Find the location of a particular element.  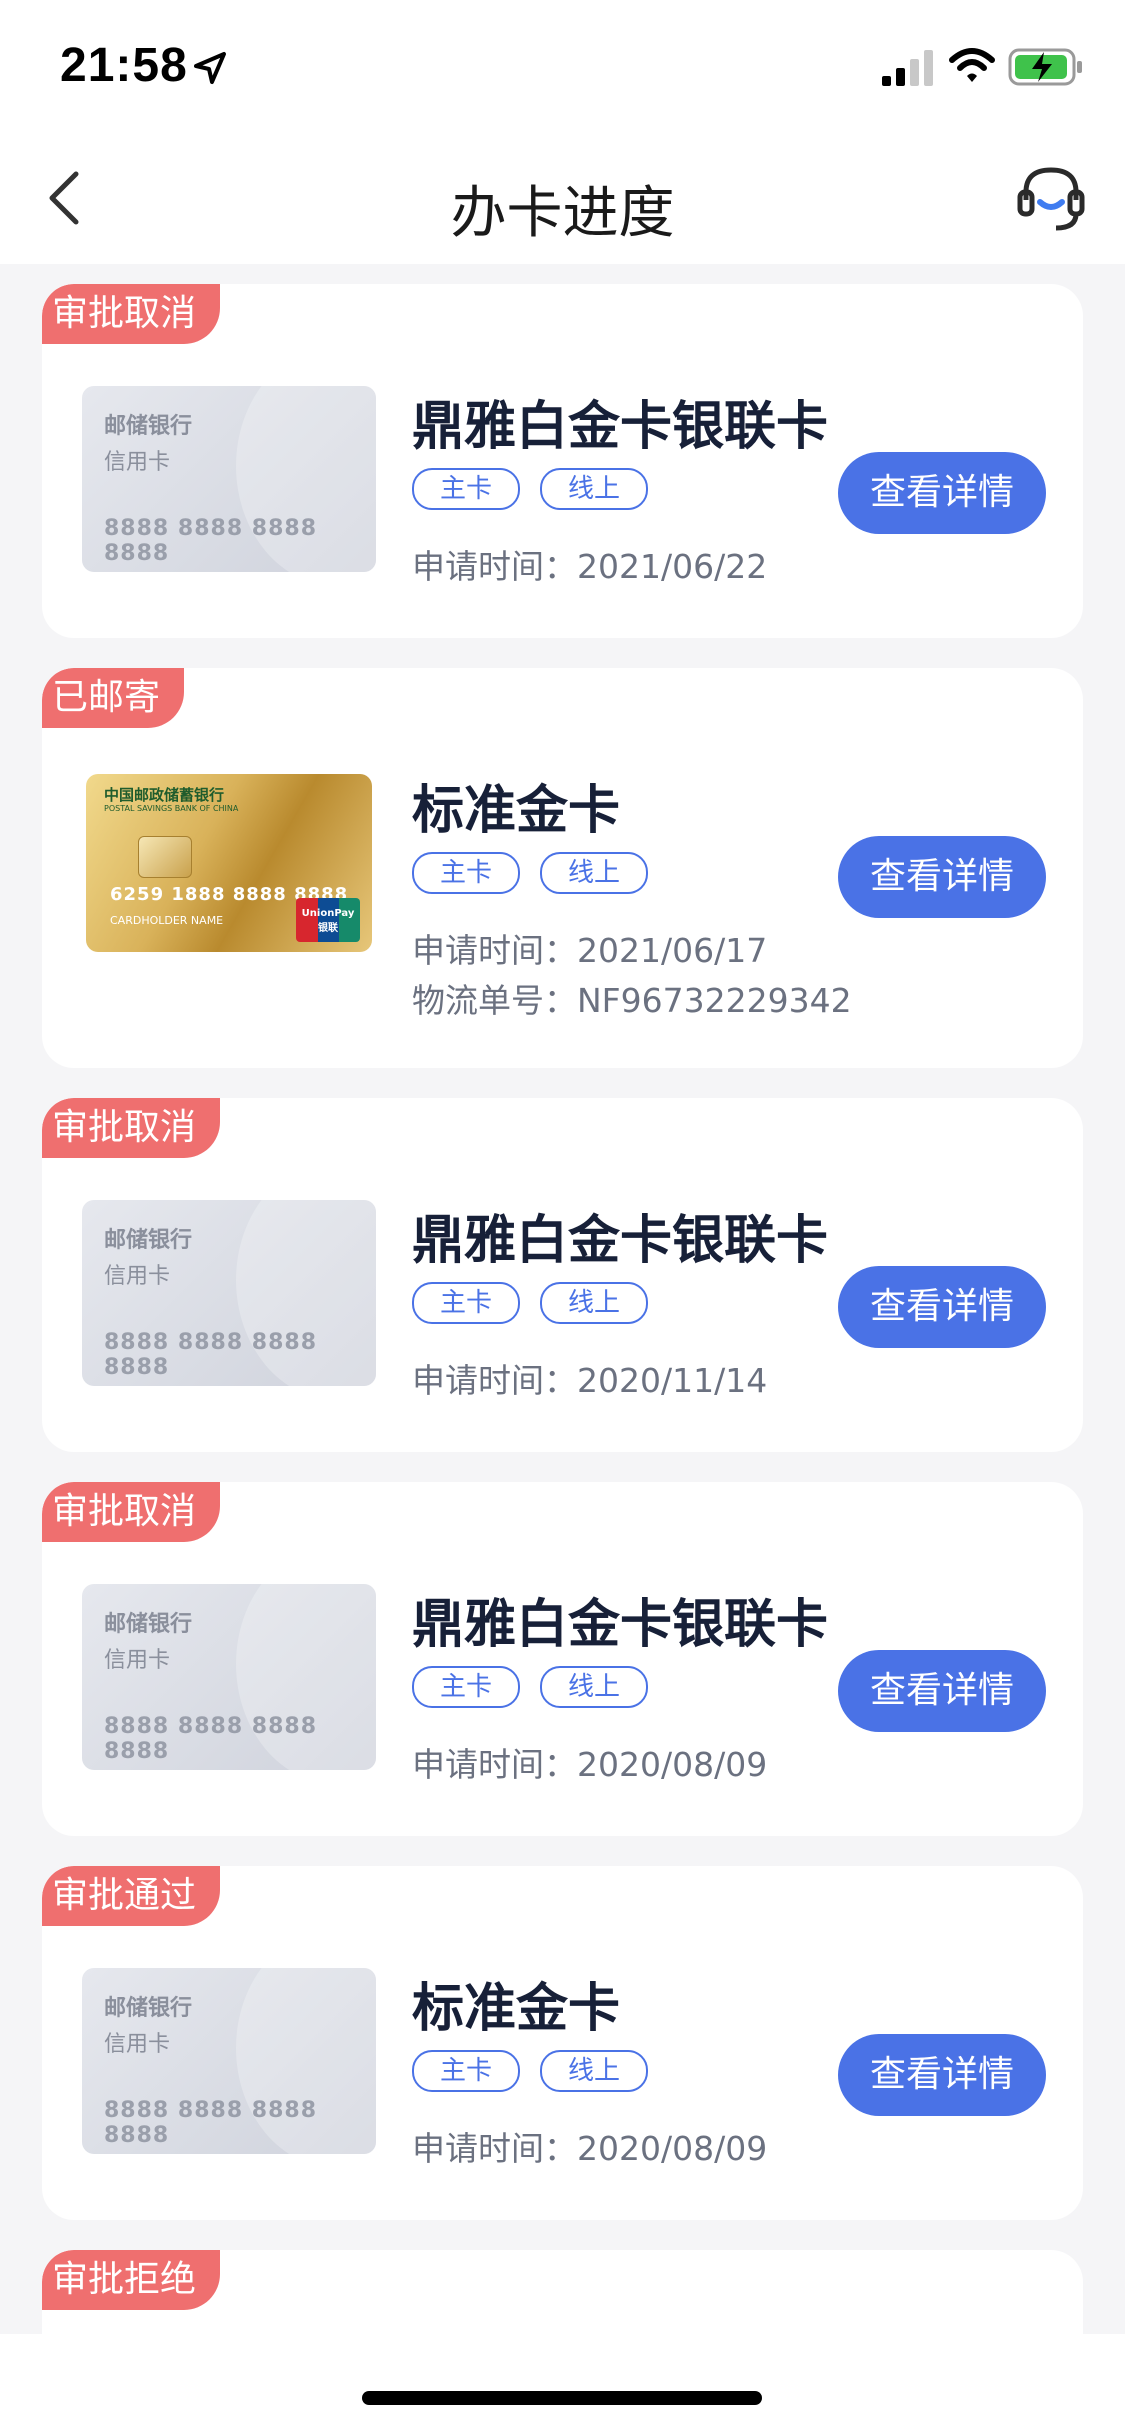

thumbnail-holder-name: CARDHOLDER NAME is located at coordinates (167, 920).